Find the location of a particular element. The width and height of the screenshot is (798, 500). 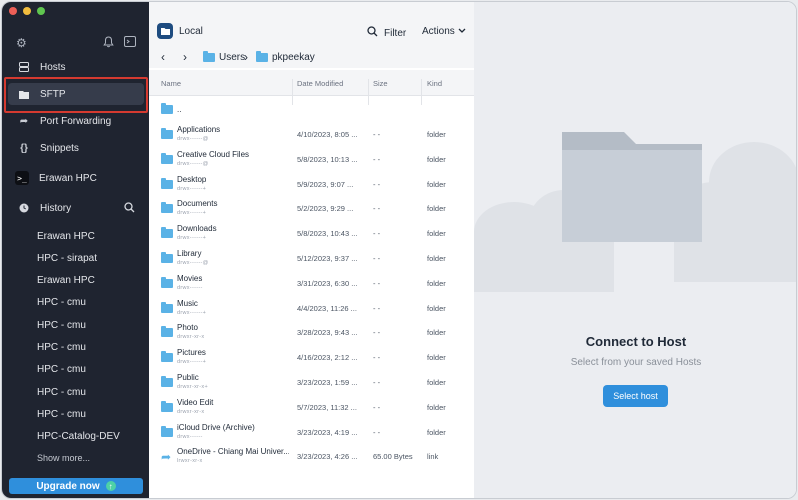

parent-directory-row: .. is located at coordinates (311, 109).